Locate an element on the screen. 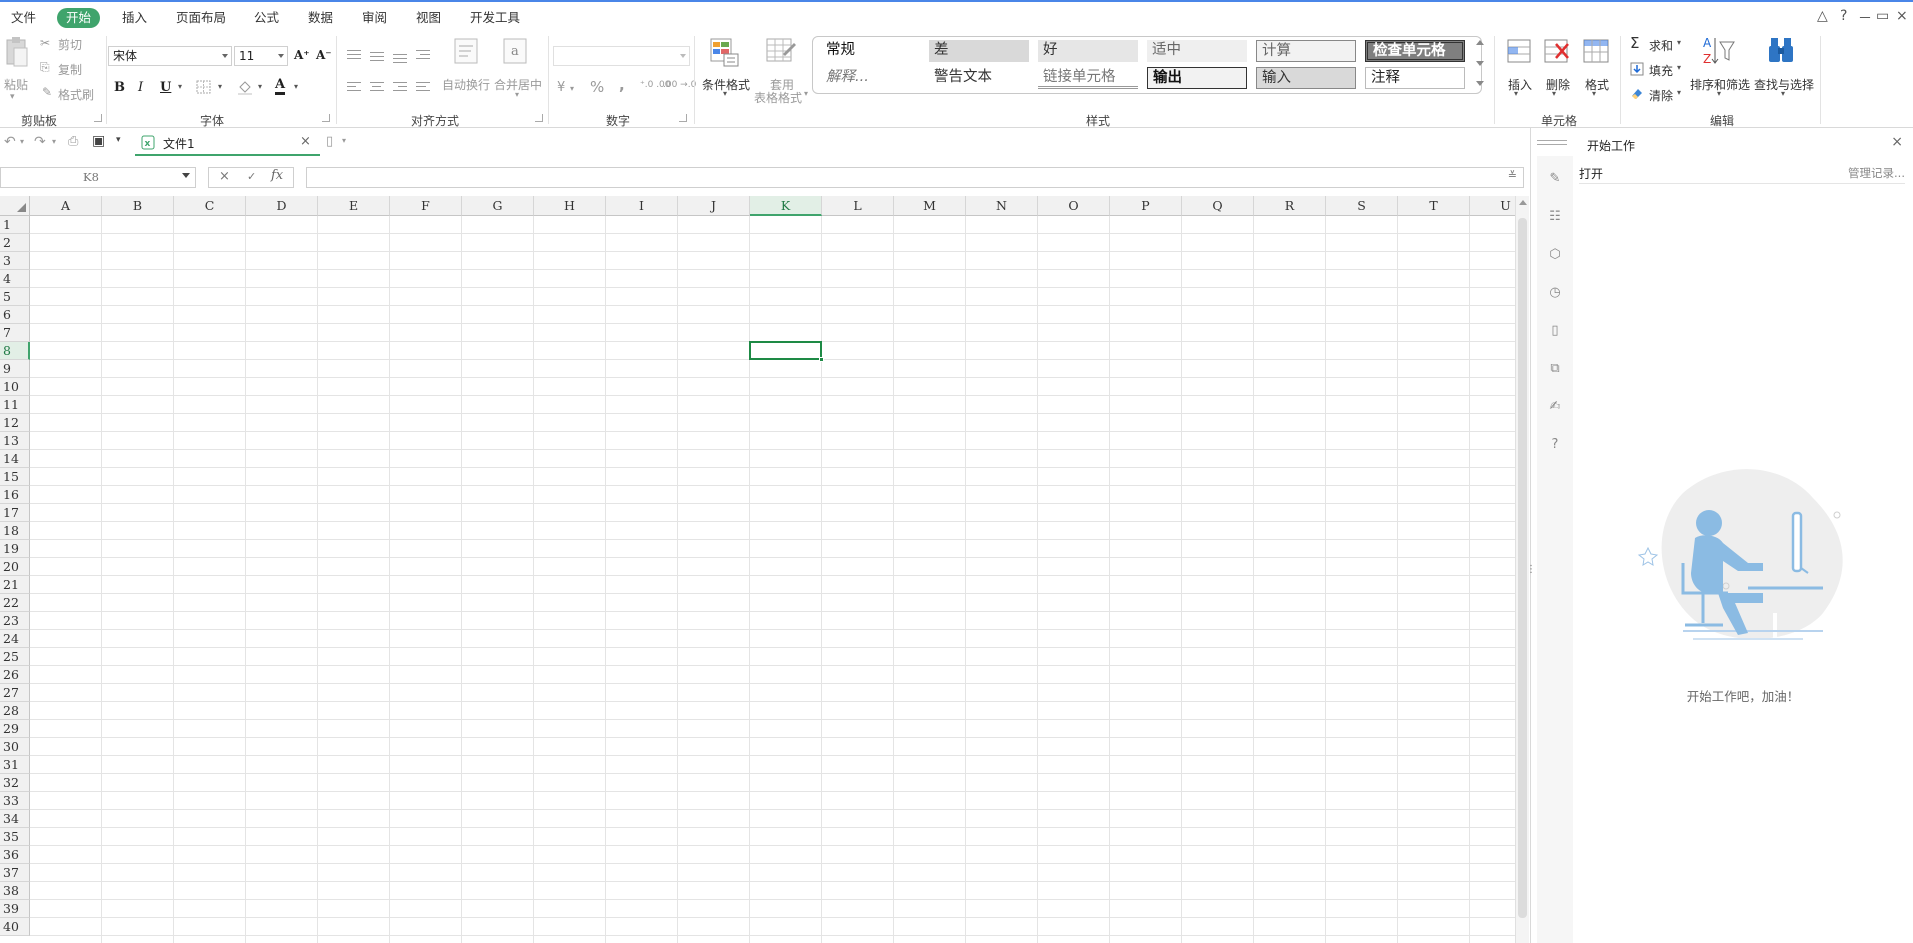 The image size is (1913, 943). active-cell is located at coordinates (786, 351).